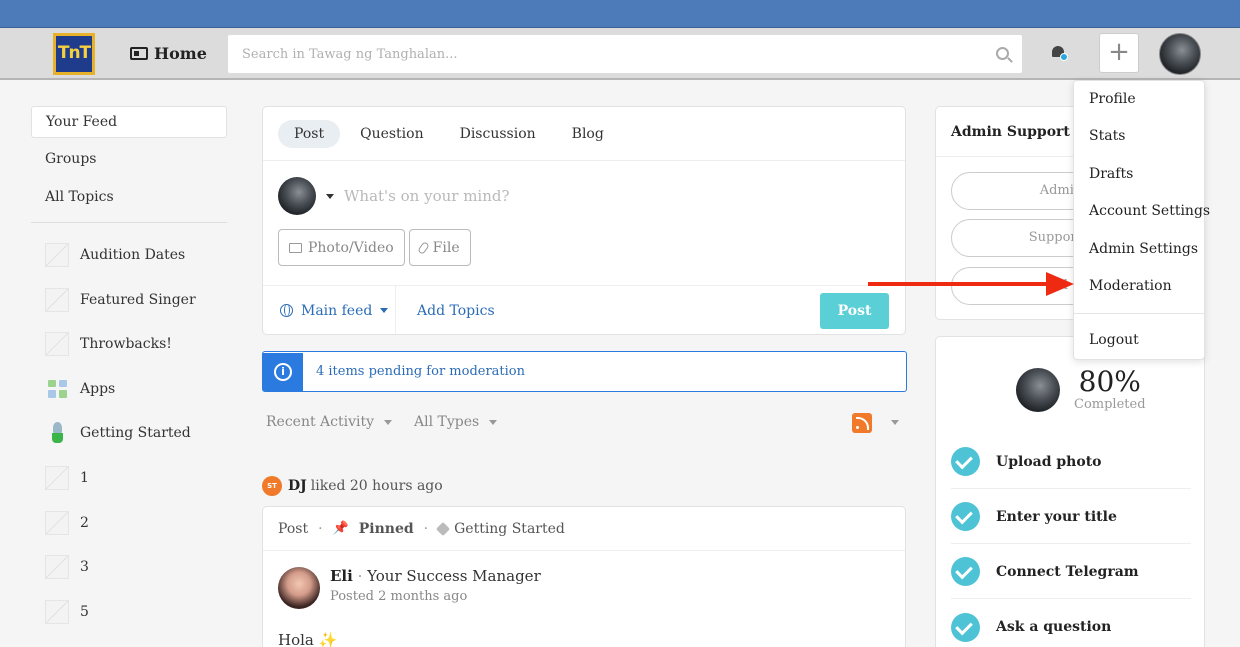 This screenshot has height=647, width=1240. Describe the element at coordinates (456, 311) in the screenshot. I see `add-topics-link: Add Topics` at that location.